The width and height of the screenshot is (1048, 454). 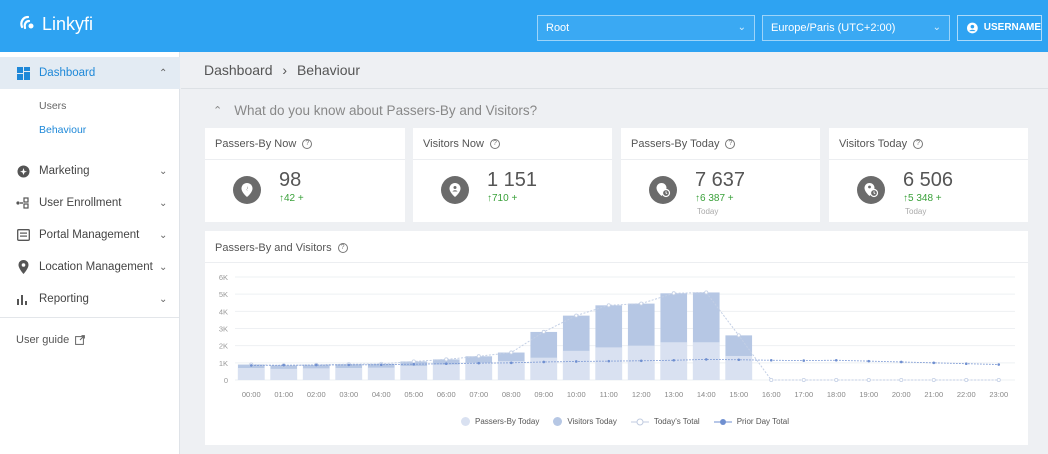 What do you see at coordinates (543, 394) in the screenshot?
I see `x-tick-label: 09:00` at bounding box center [543, 394].